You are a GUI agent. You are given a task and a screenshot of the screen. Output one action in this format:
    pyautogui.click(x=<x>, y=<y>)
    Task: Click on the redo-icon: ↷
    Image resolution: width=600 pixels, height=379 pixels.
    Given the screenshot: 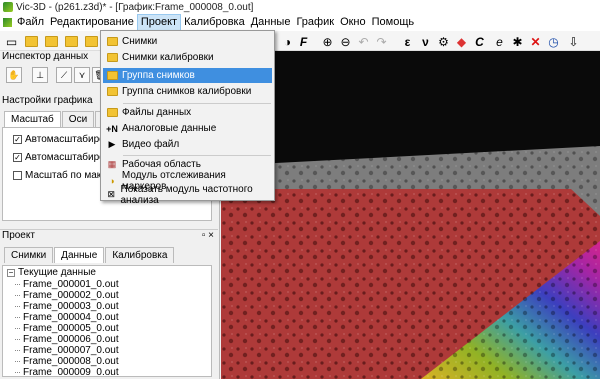 What is the action you would take?
    pyautogui.click(x=381, y=41)
    